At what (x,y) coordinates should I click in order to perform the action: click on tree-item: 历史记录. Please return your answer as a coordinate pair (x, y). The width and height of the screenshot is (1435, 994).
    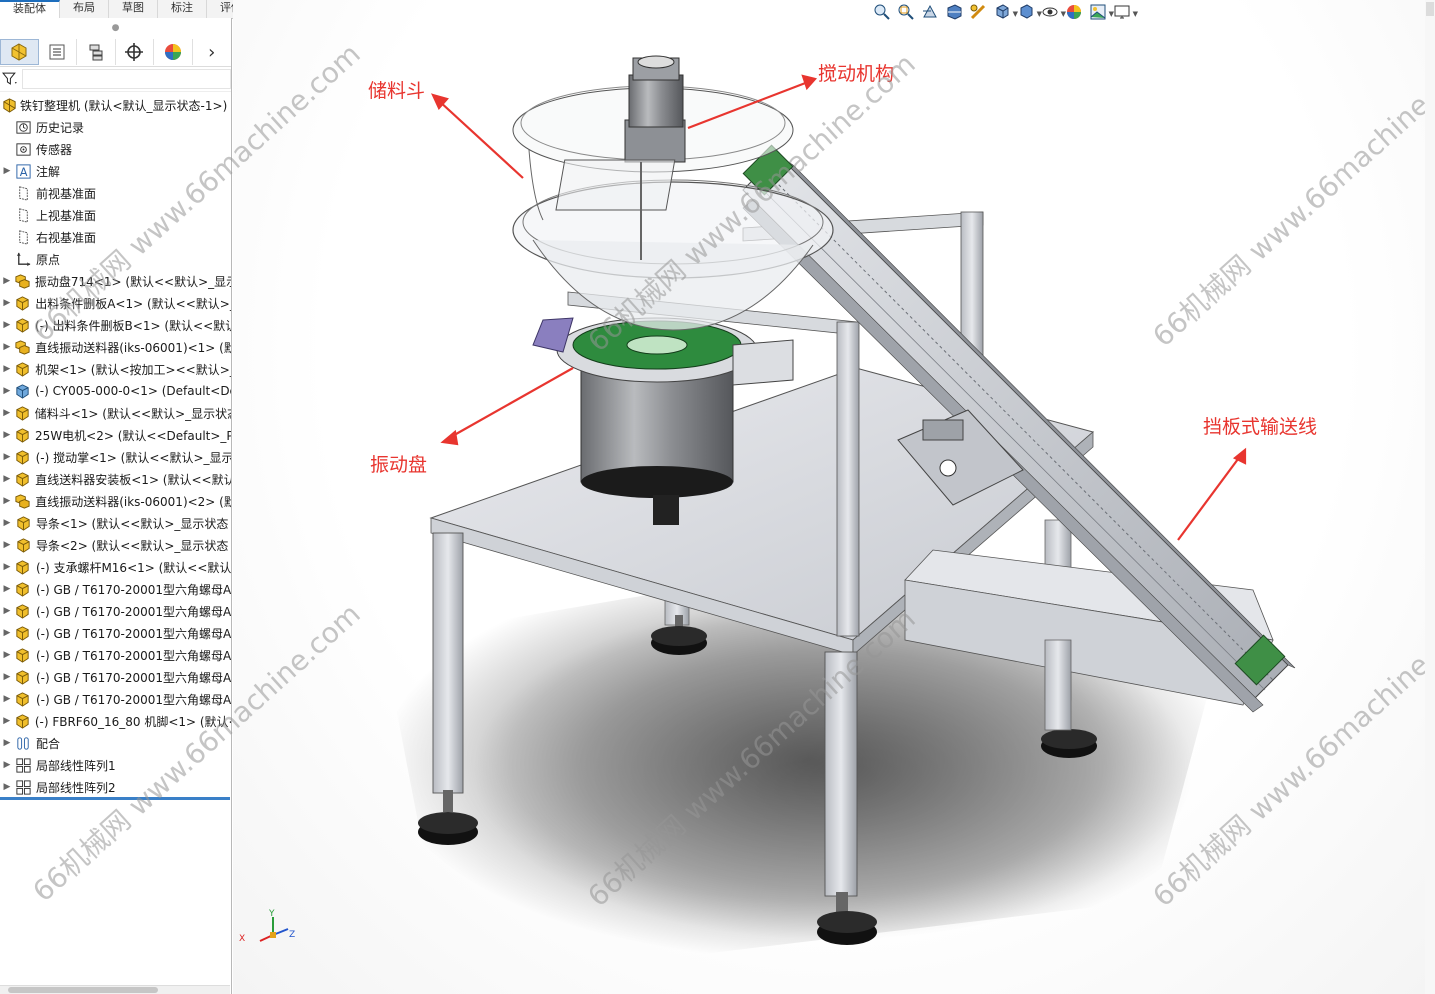
    Looking at the image, I should click on (115, 127).